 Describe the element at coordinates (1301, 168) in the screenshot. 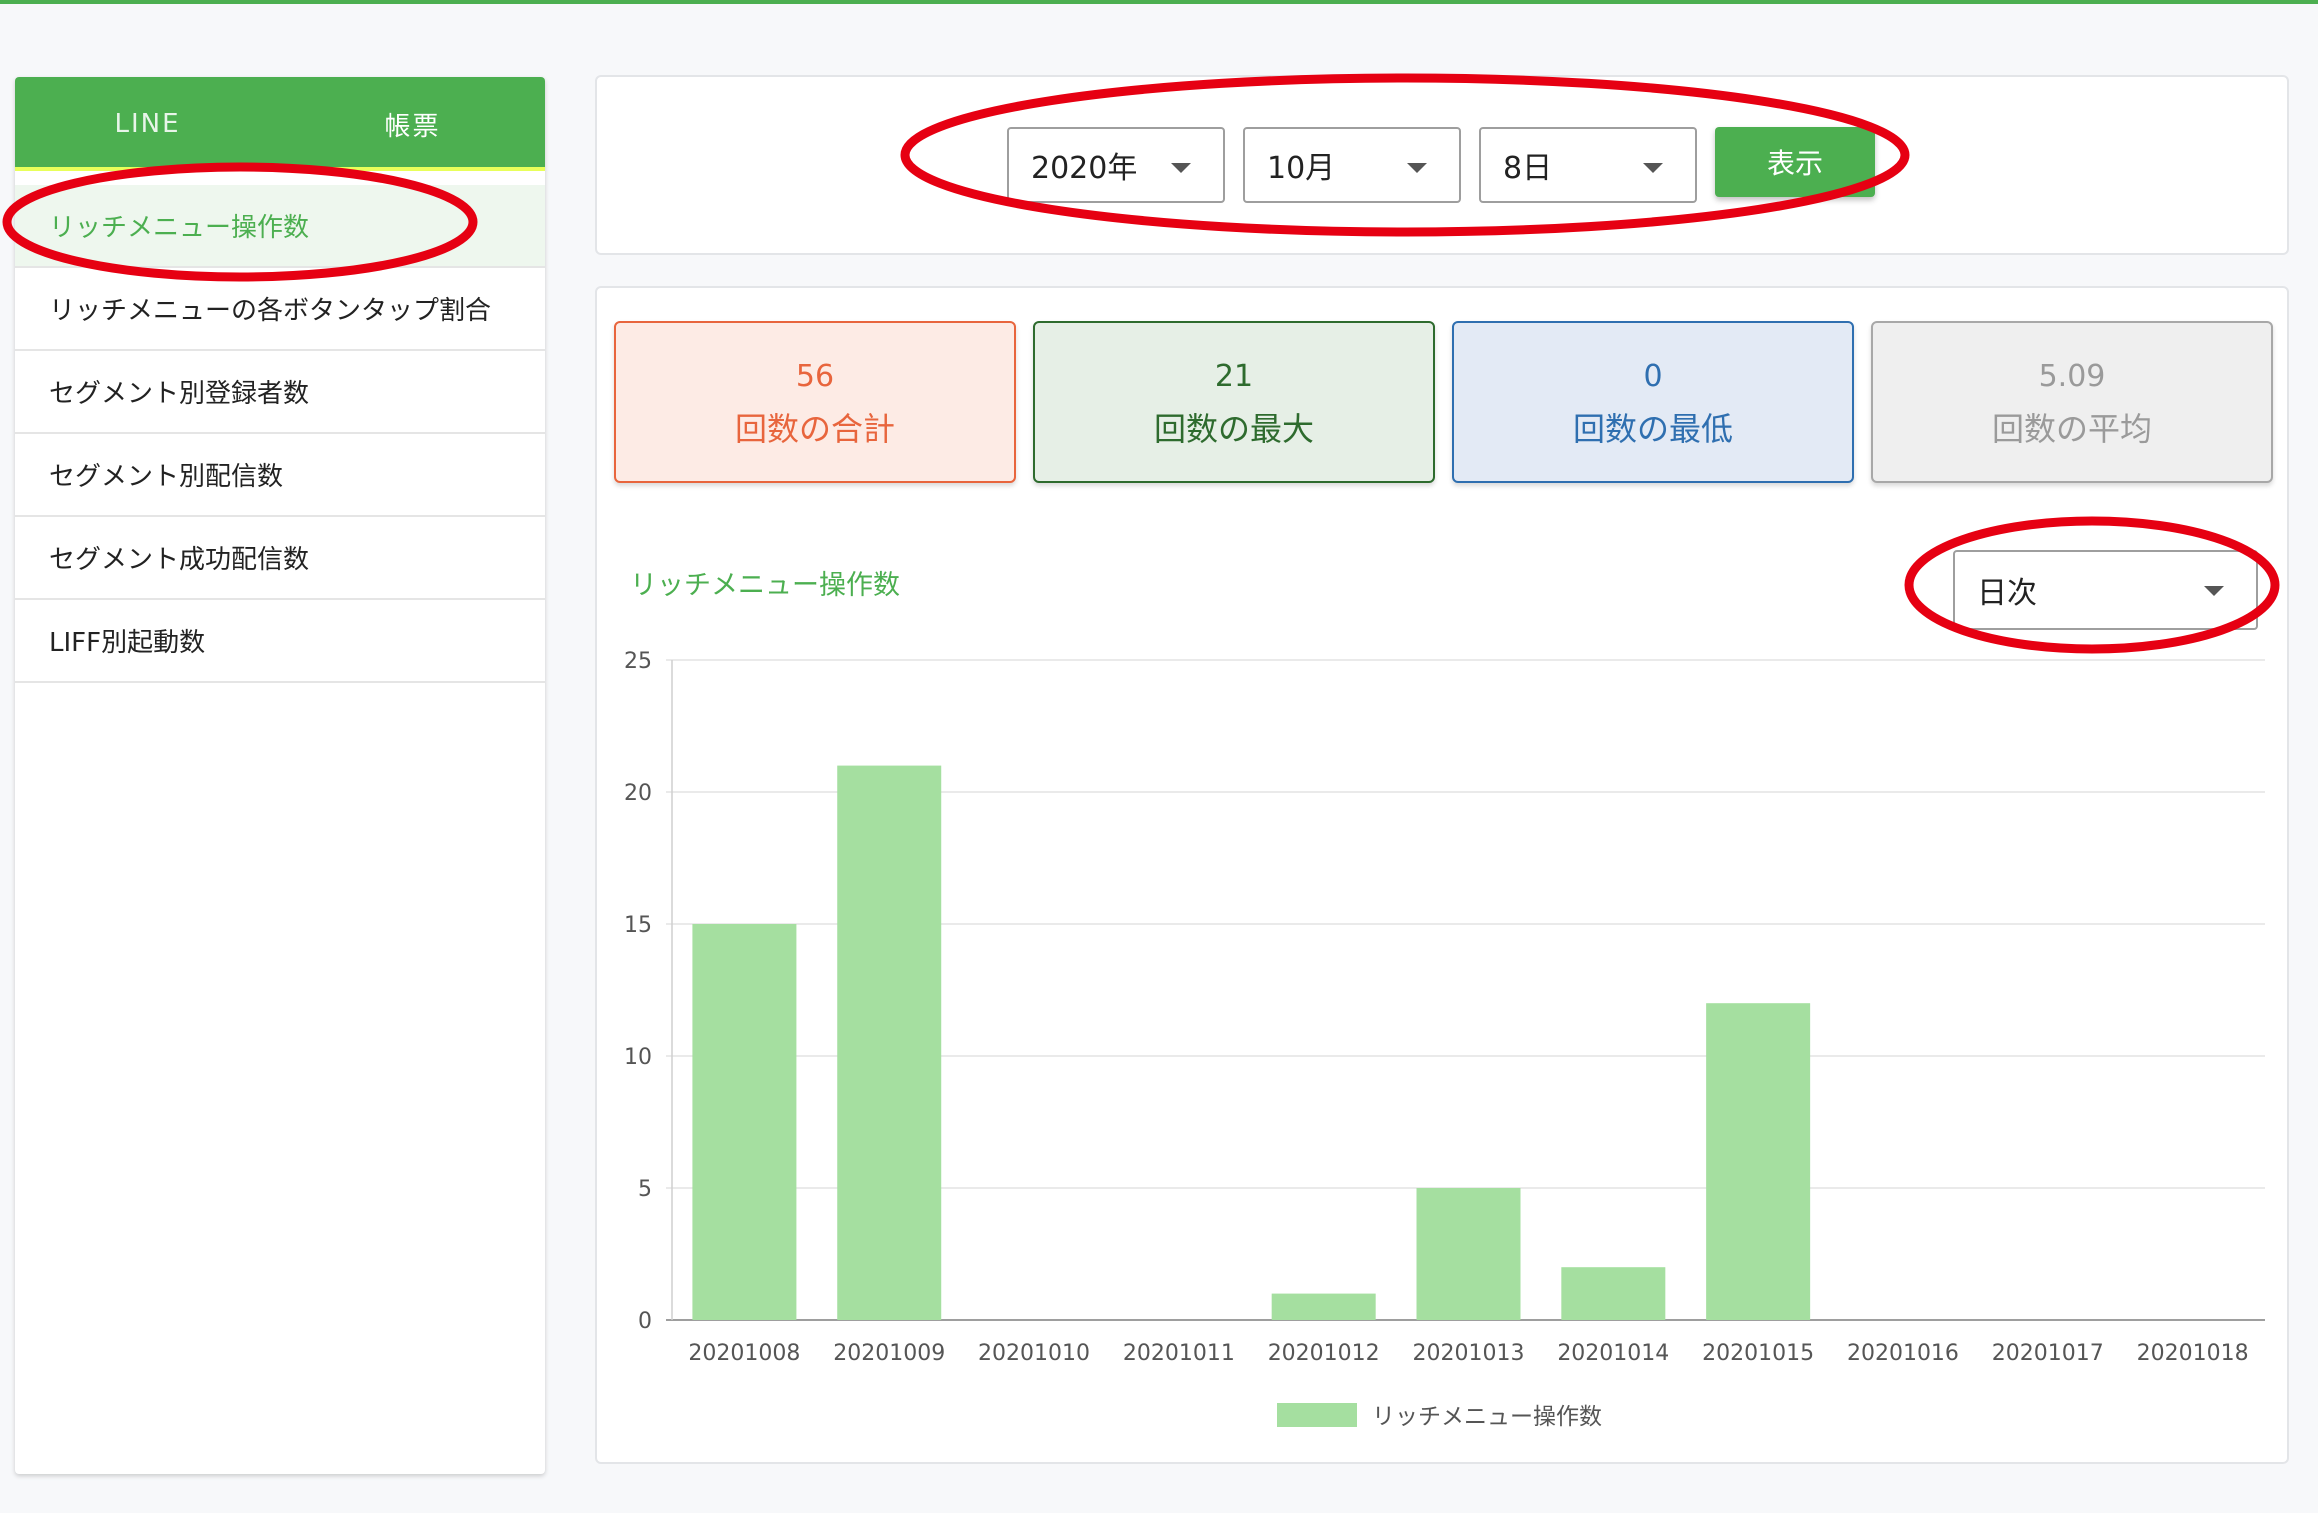

I see `month-select-value: 10月` at that location.